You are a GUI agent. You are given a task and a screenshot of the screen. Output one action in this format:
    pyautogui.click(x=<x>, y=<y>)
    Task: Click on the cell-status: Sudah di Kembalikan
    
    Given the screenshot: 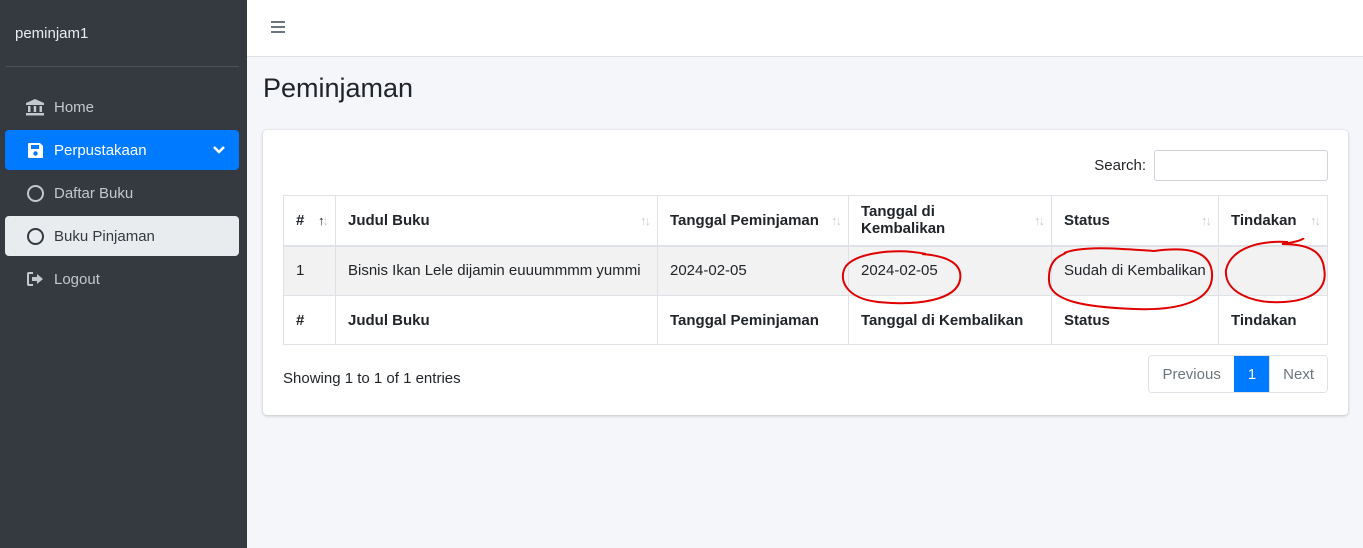 What is the action you would take?
    pyautogui.click(x=1135, y=270)
    